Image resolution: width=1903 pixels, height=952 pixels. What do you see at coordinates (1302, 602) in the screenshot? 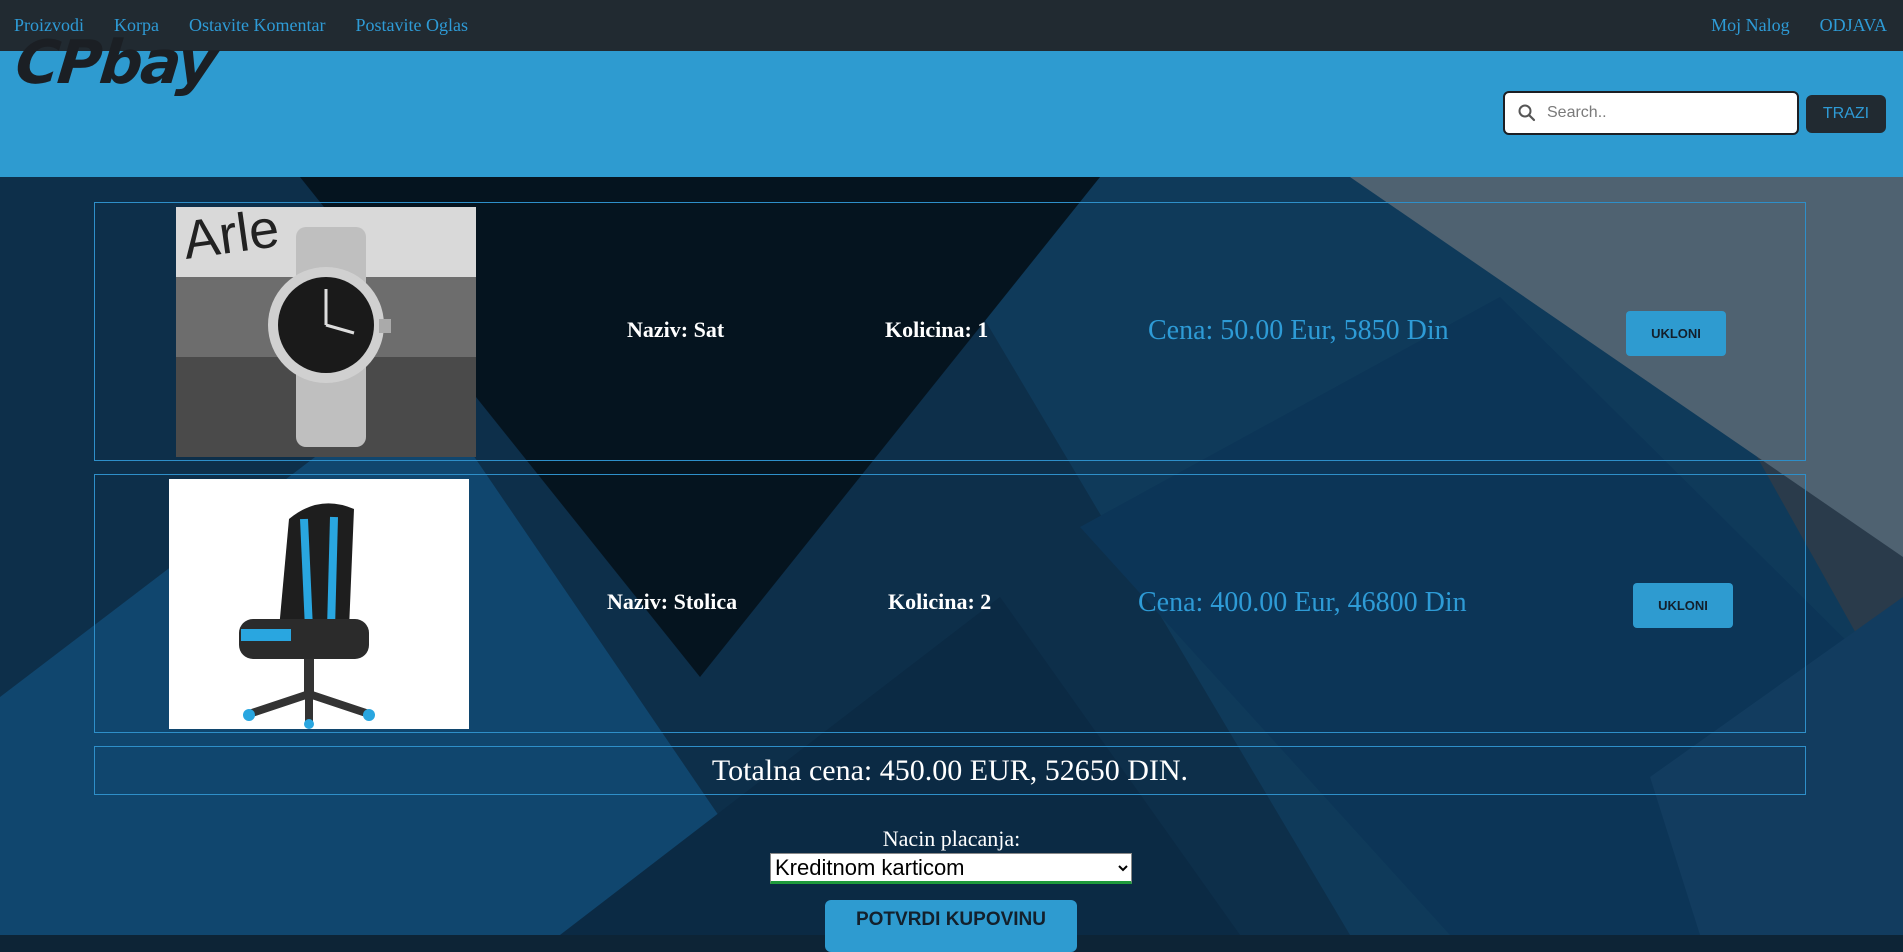
I see `product-price: Cena: 400.00 Eur, 46800 Din` at bounding box center [1302, 602].